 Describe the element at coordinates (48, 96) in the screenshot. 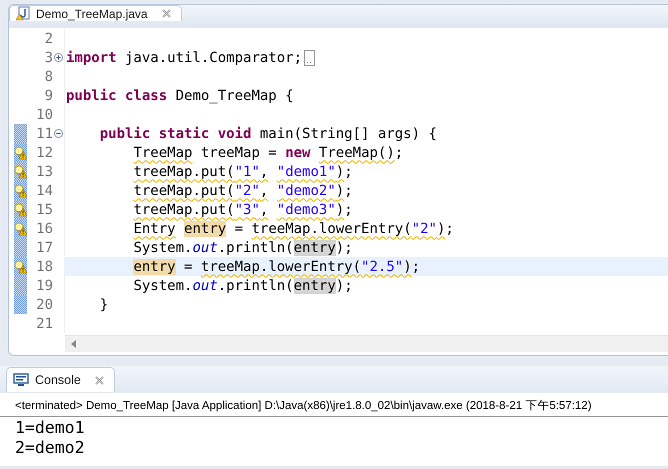

I see `line-number: 9` at that location.